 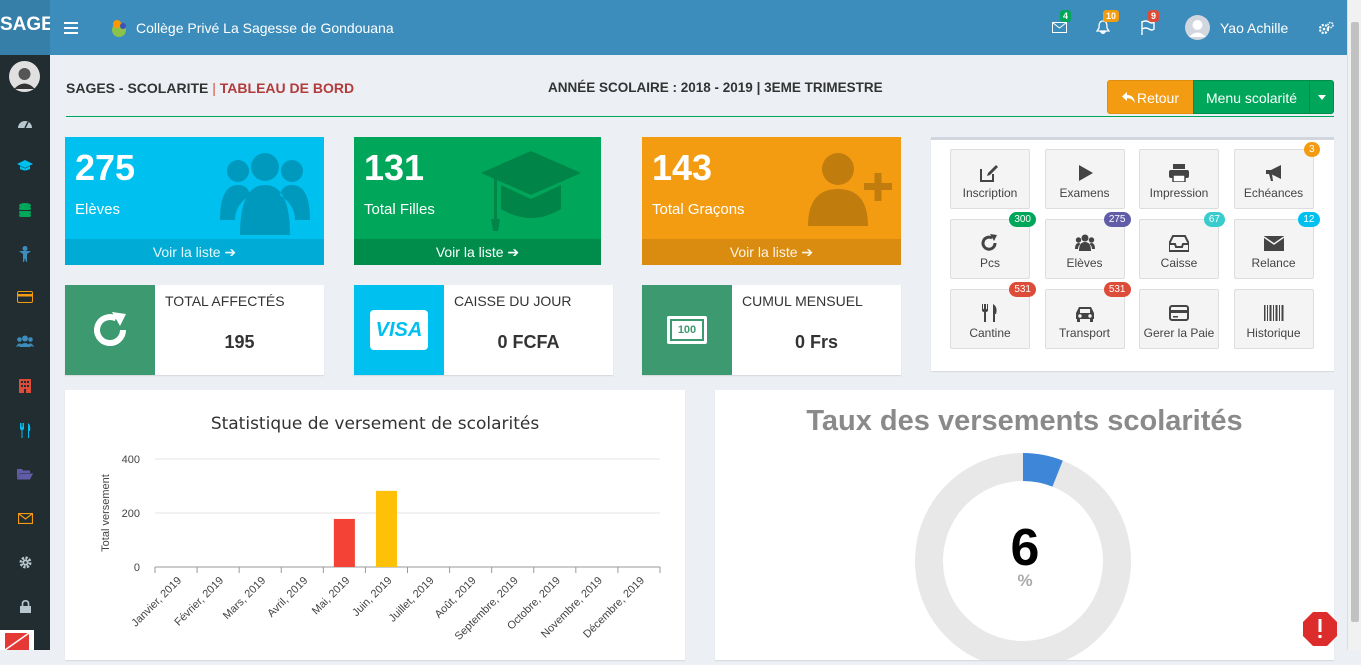 I want to click on info-box-caisse: VISA CAISSE DU JOUR 0 FCFA, so click(x=483, y=330).